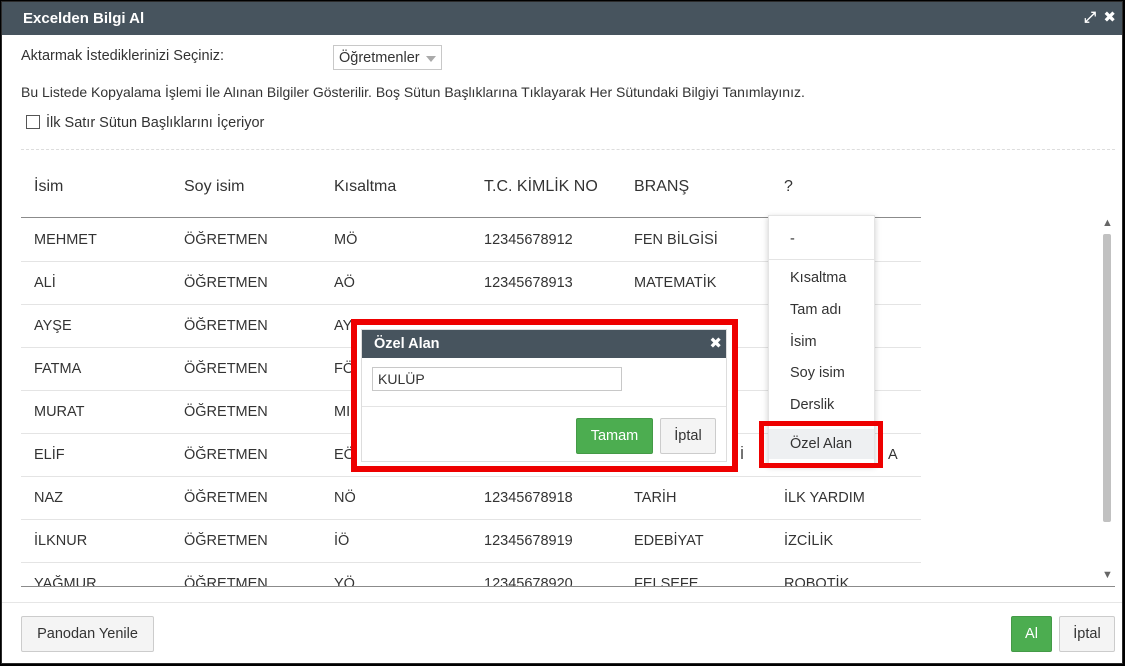 This screenshot has height=666, width=1125. I want to click on expand-icon: ⤢, so click(1090, 17).